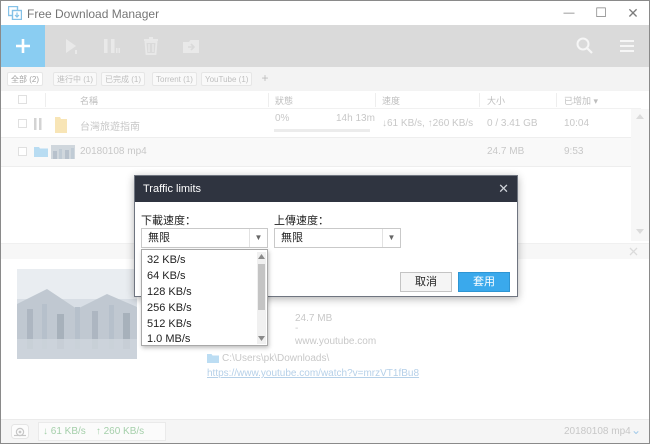 This screenshot has width=650, height=444. I want to click on dropdown-option: 128 KB/s, so click(169, 292).